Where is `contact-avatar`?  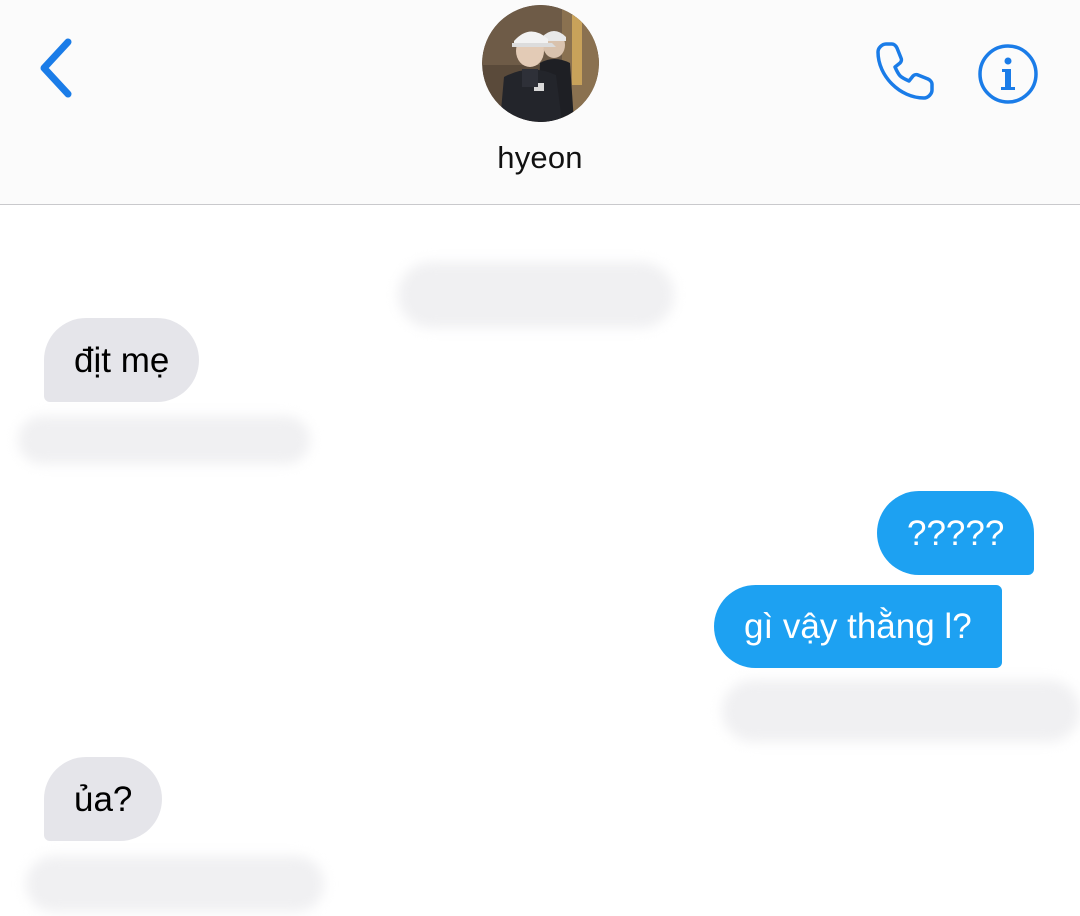 contact-avatar is located at coordinates (540, 63).